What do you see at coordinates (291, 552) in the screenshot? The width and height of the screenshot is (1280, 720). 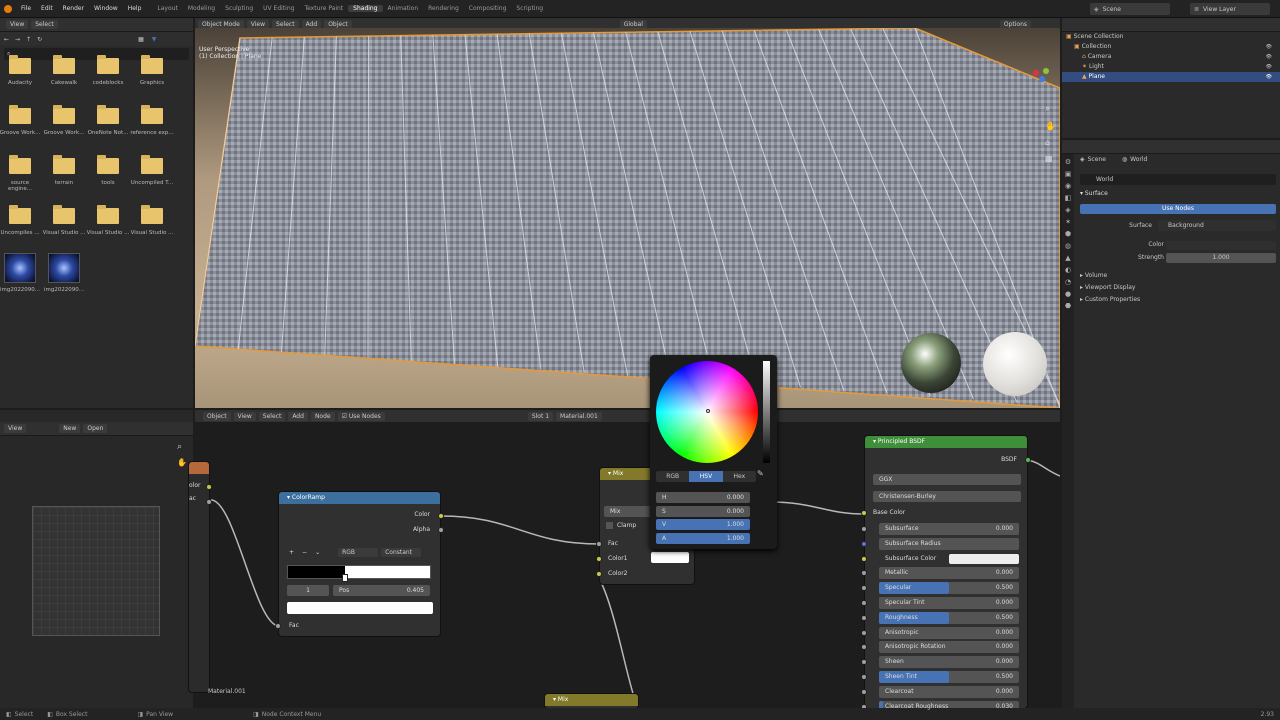 I see `add-stop-icon: +` at bounding box center [291, 552].